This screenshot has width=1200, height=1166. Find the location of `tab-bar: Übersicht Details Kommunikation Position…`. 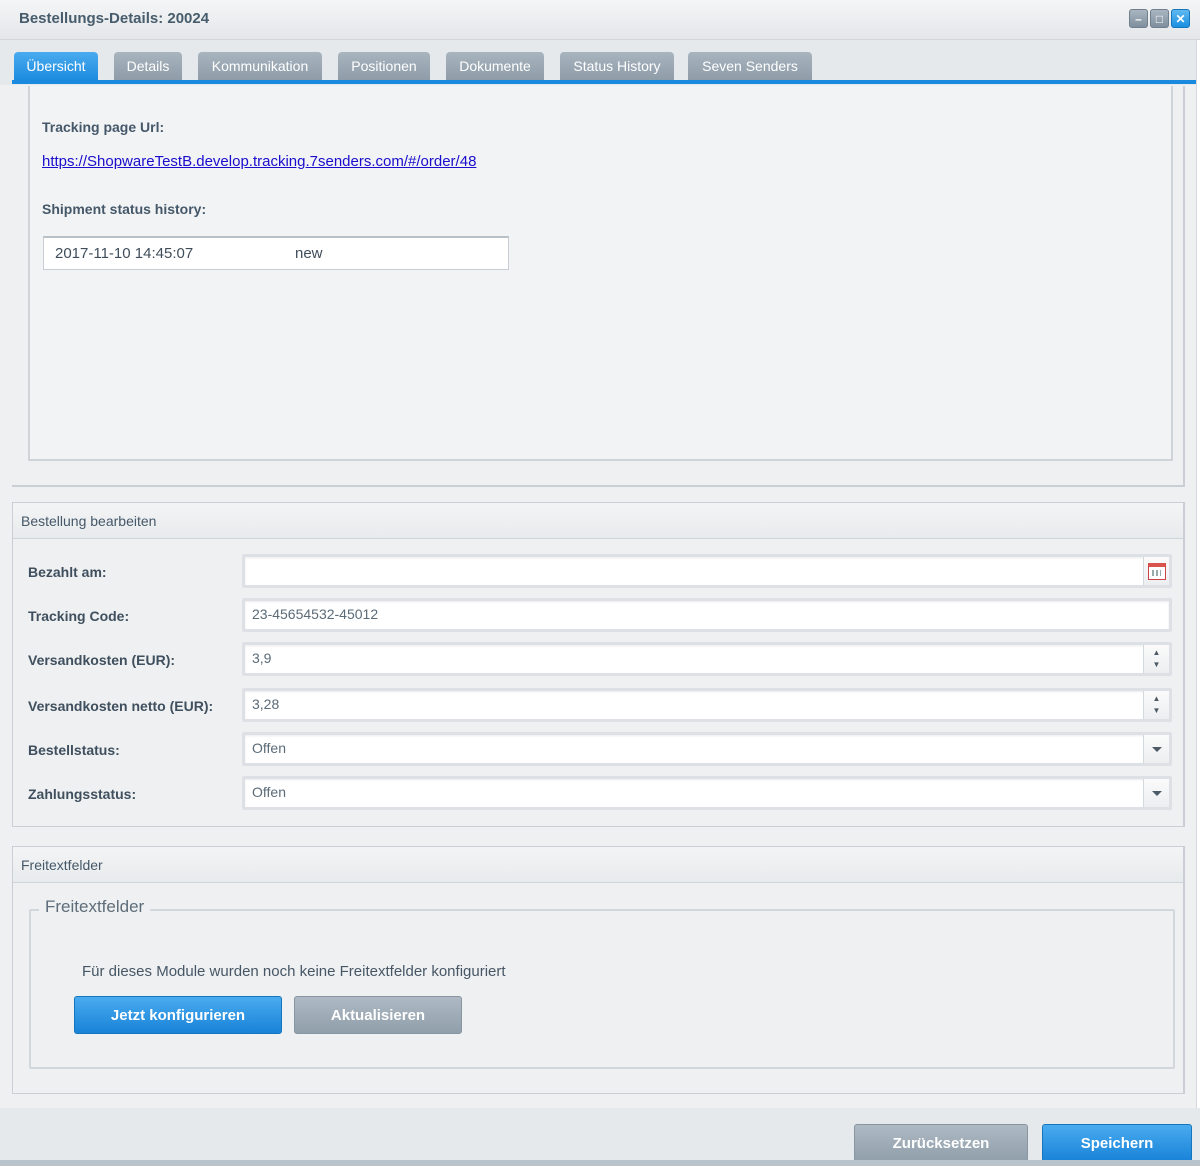

tab-bar: Übersicht Details Kommunikation Position… is located at coordinates (600, 62).